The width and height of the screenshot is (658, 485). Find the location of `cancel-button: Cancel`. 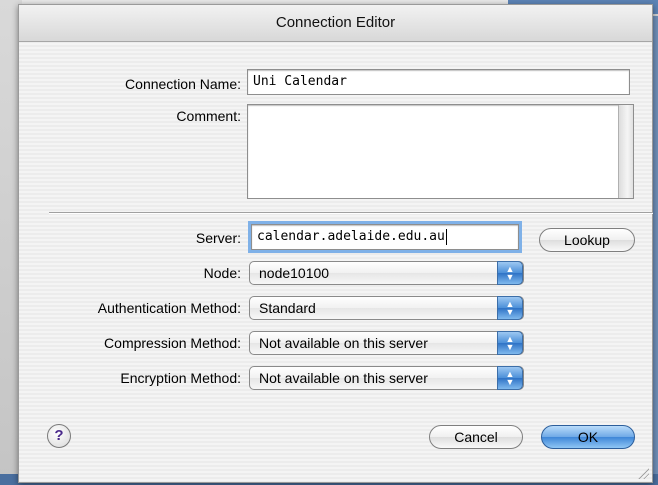

cancel-button: Cancel is located at coordinates (476, 437).